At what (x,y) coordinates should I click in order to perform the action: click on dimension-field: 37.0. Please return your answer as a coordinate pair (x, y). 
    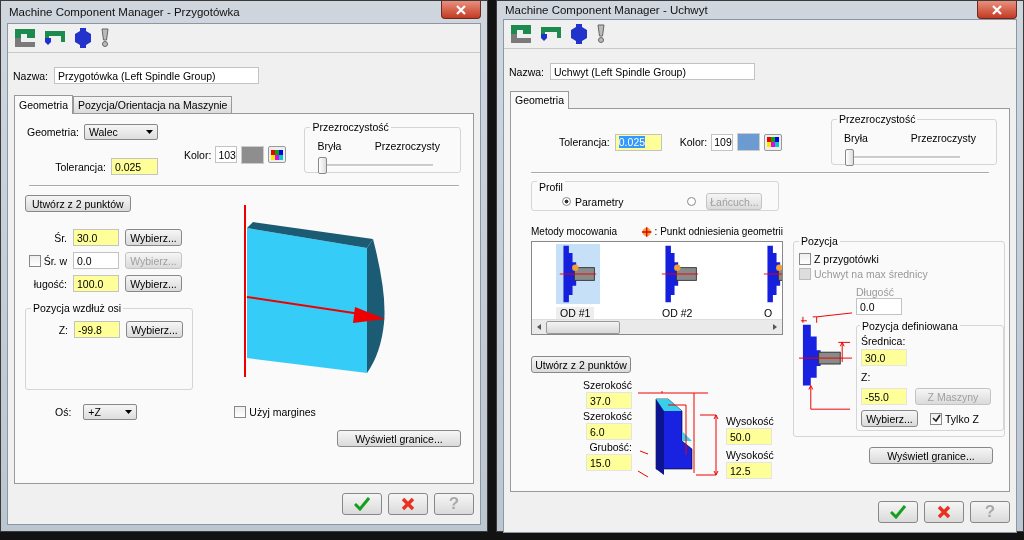
    Looking at the image, I should click on (609, 400).